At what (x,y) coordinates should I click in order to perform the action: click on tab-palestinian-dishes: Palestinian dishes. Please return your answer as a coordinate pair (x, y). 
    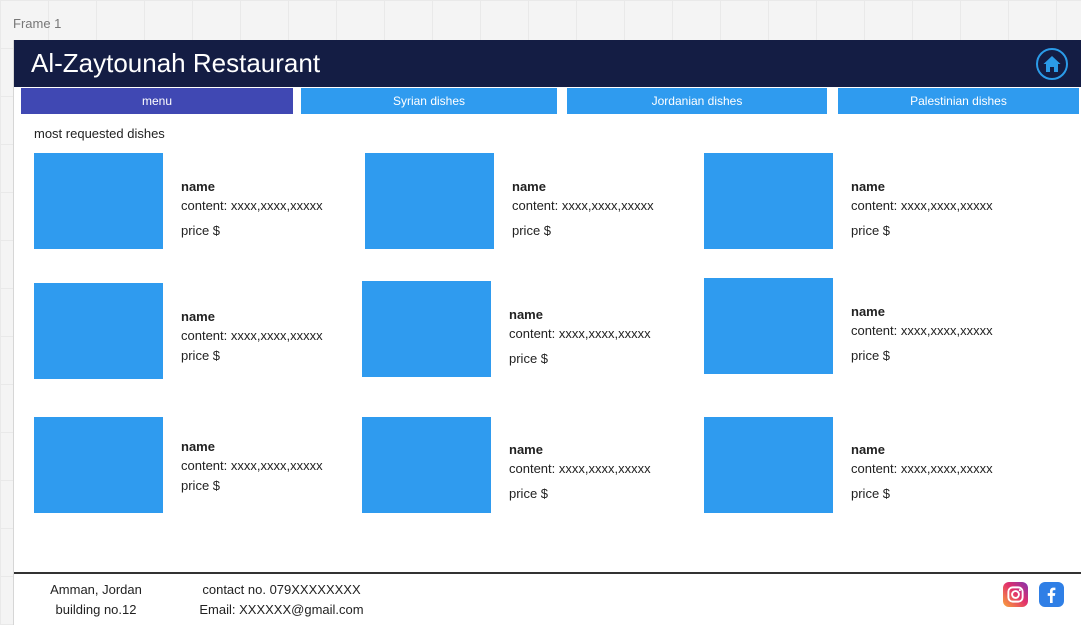
    Looking at the image, I should click on (958, 101).